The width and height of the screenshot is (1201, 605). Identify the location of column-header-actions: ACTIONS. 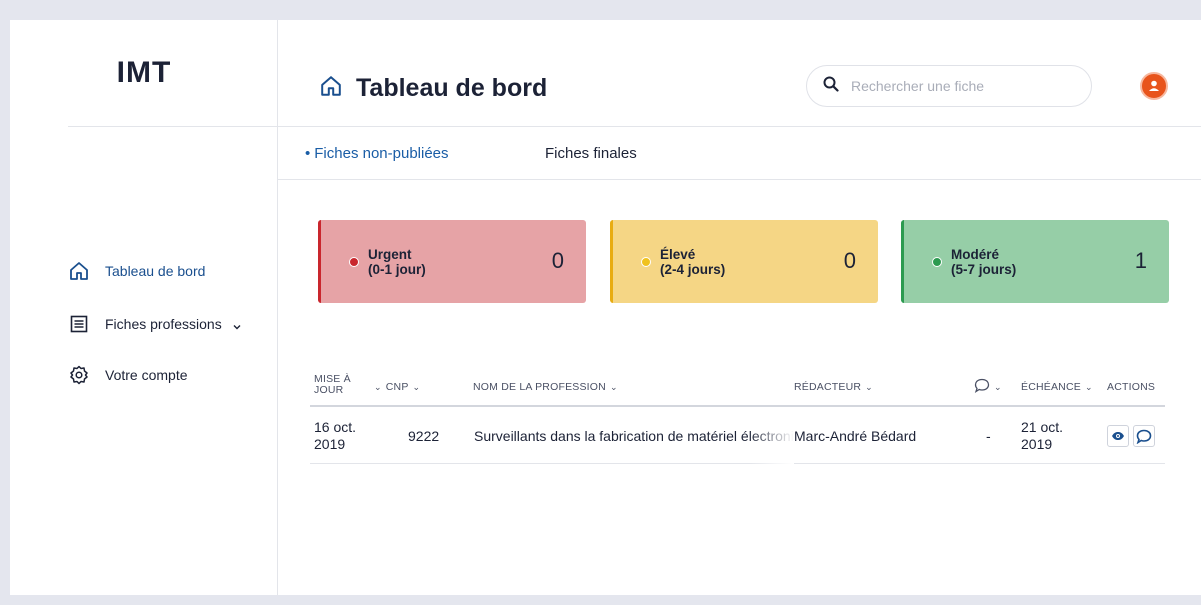
(1131, 387).